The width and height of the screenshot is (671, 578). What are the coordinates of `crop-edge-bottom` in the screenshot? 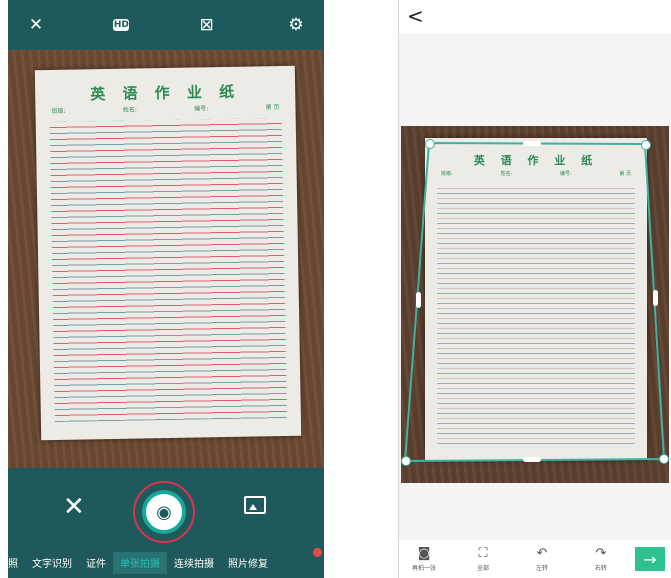 It's located at (532, 459).